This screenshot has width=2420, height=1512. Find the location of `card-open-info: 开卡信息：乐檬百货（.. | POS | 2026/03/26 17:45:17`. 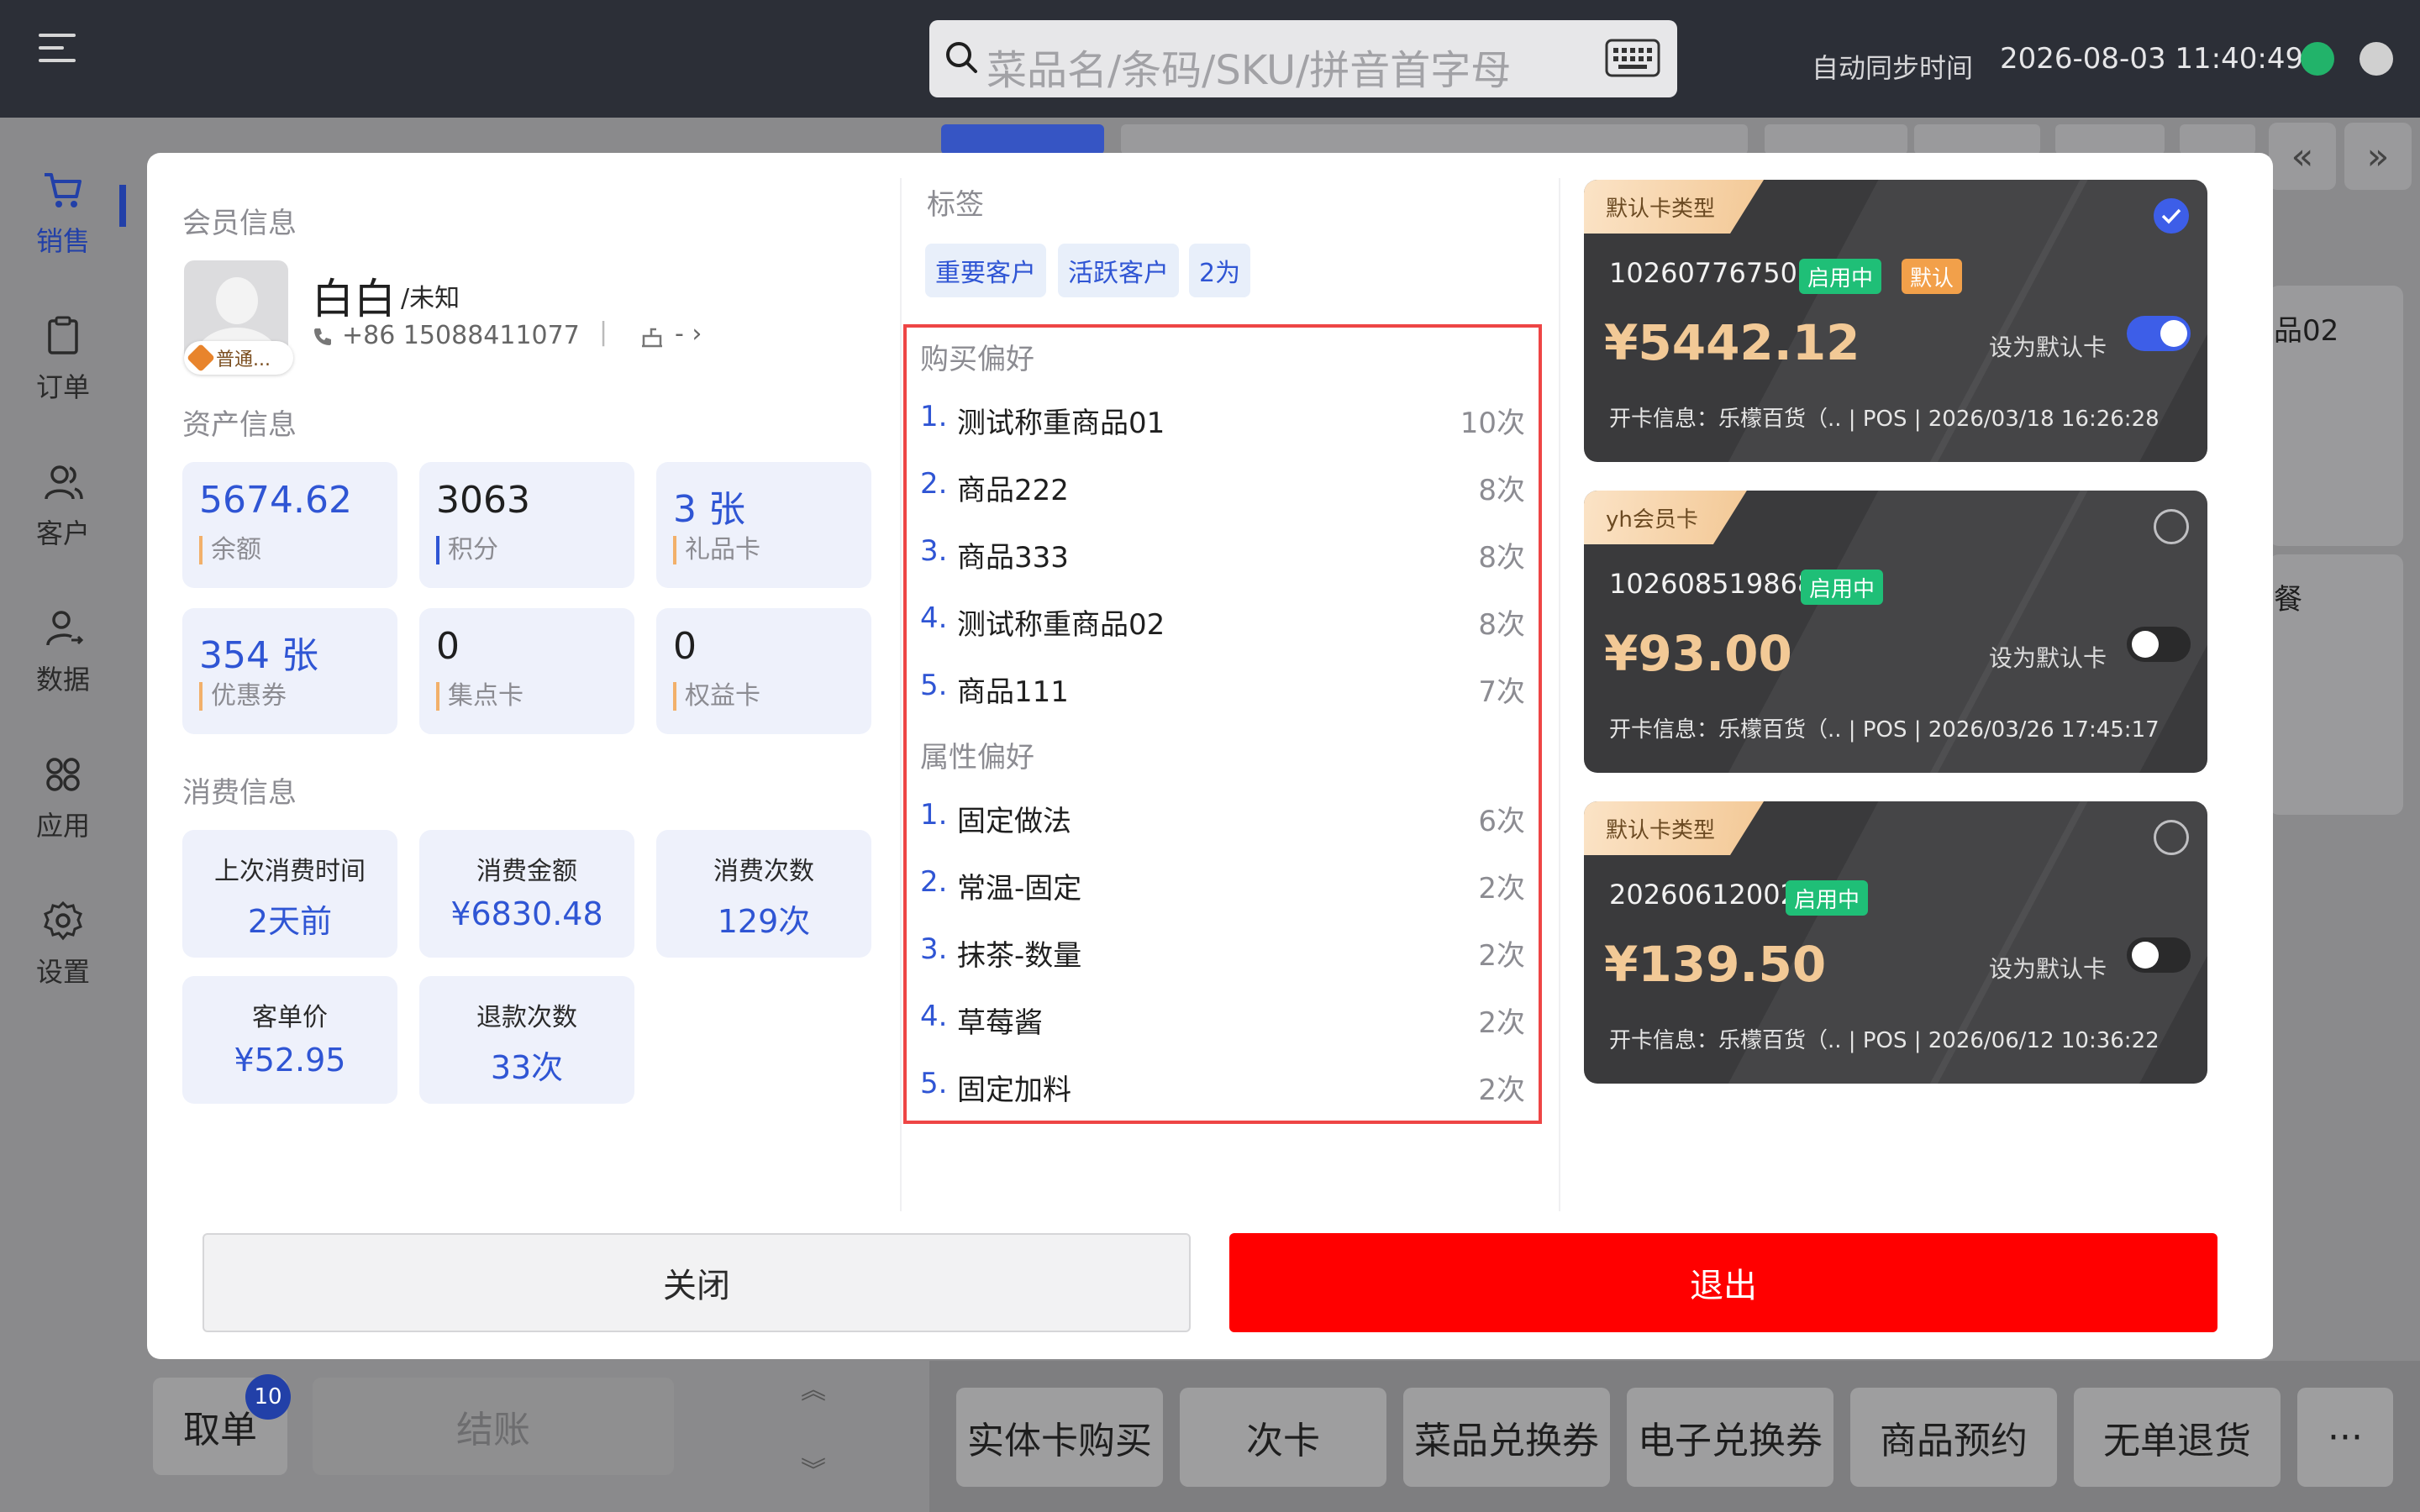

card-open-info: 开卡信息：乐檬百货（.. | POS | 2026/03/26 17:45:17 is located at coordinates (1884, 730).